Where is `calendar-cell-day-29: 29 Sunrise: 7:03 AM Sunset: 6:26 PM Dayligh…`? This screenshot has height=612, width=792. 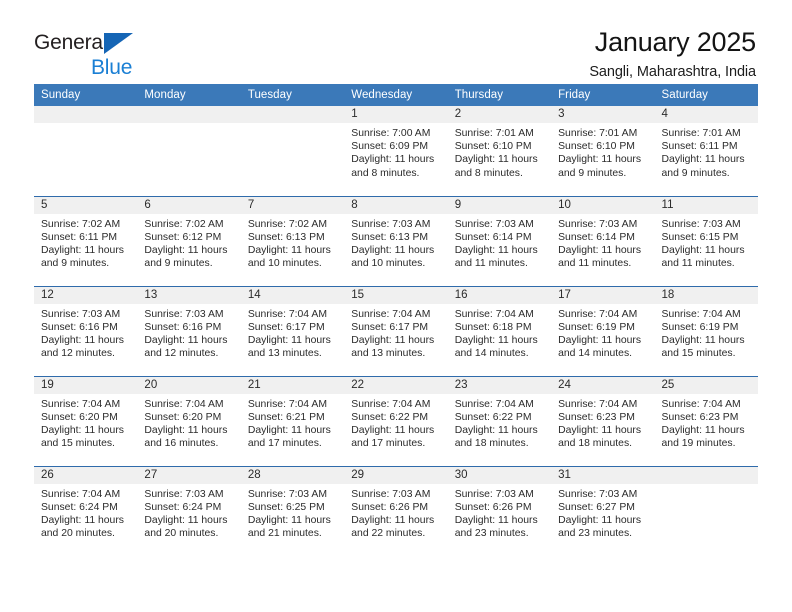 calendar-cell-day-29: 29 Sunrise: 7:03 AM Sunset: 6:26 PM Dayligh… is located at coordinates (396, 511).